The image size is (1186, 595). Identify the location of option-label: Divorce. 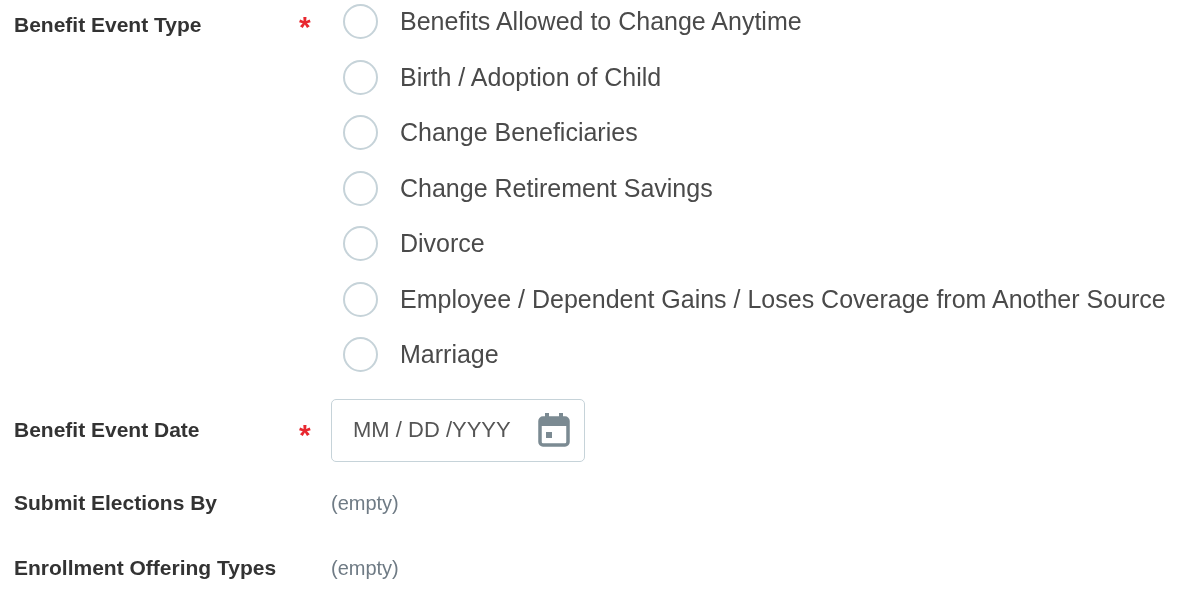
(442, 244).